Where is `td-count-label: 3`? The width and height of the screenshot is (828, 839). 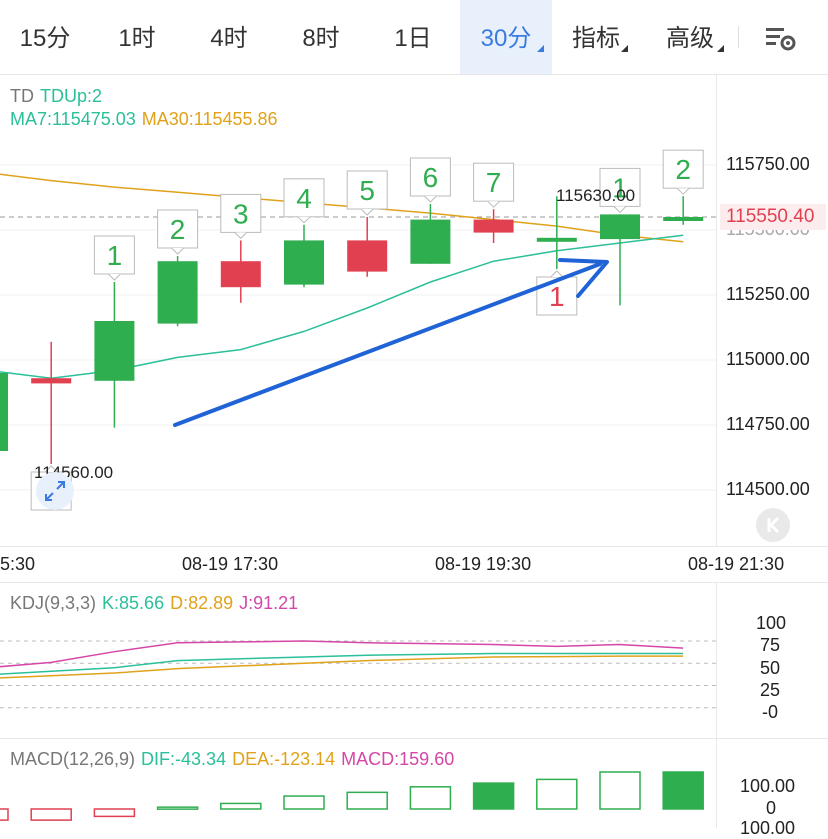 td-count-label: 3 is located at coordinates (241, 216).